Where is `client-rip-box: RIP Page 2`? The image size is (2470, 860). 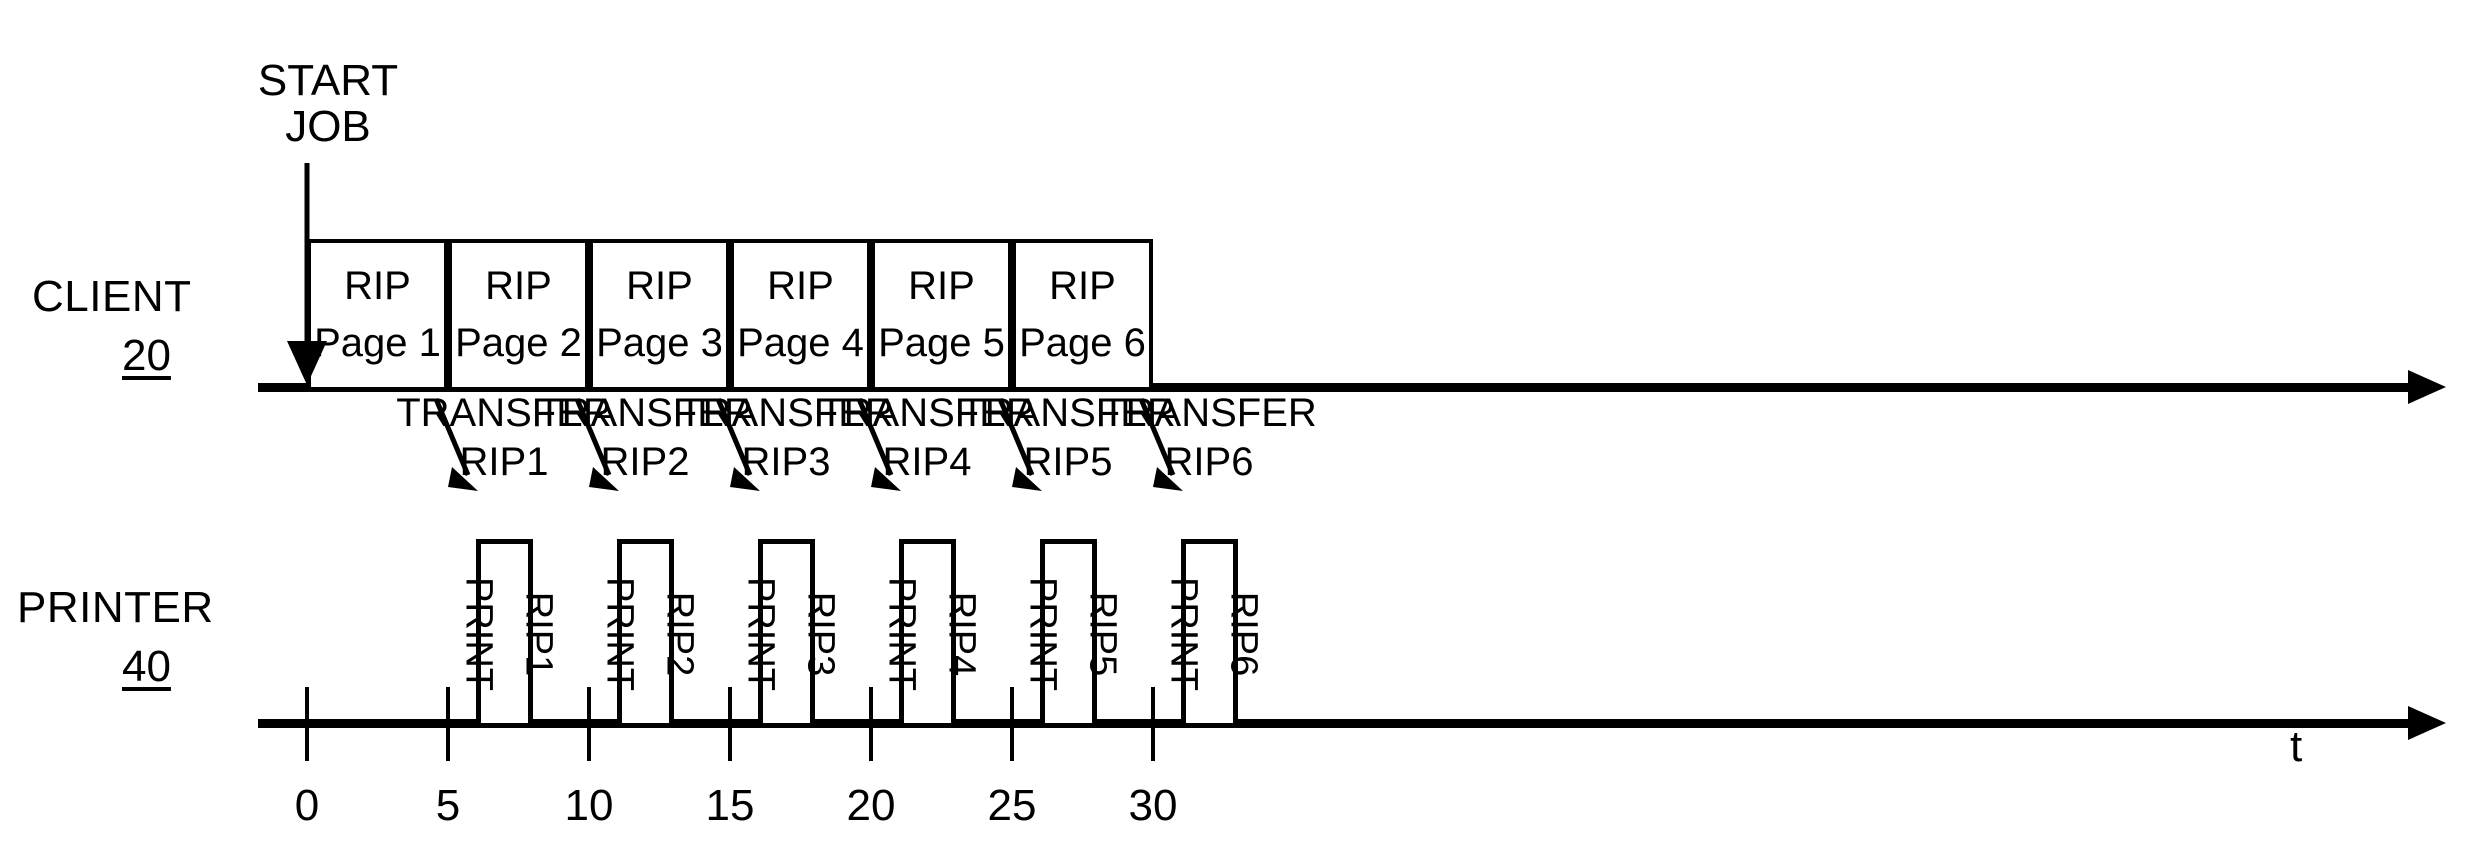
client-rip-box: RIP Page 2 is located at coordinates (518, 313).